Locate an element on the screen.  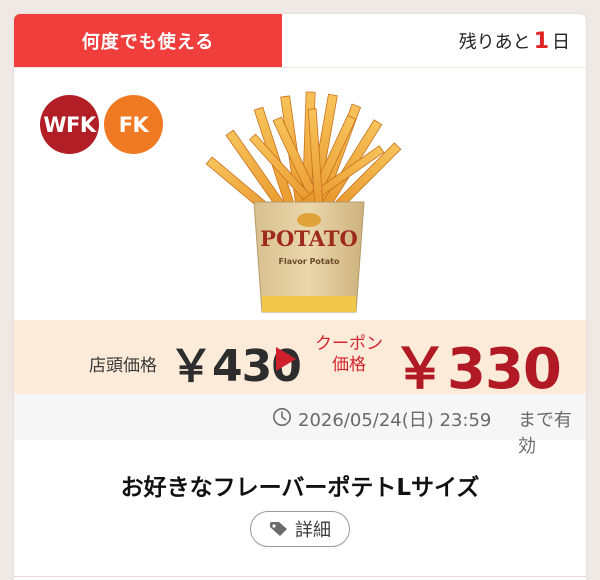
wfk-badge: WFK is located at coordinates (69, 124).